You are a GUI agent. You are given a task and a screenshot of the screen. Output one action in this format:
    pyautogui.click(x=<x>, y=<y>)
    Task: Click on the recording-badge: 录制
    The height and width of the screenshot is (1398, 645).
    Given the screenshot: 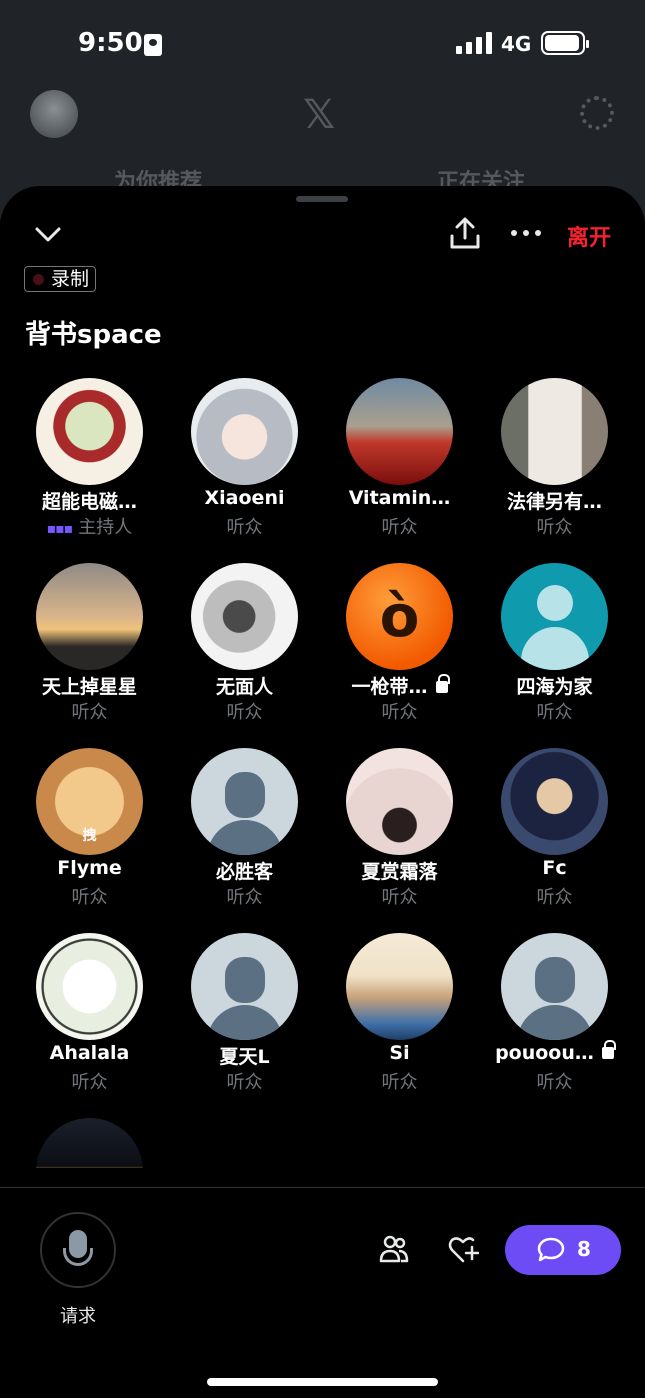 What is the action you would take?
    pyautogui.click(x=60, y=279)
    